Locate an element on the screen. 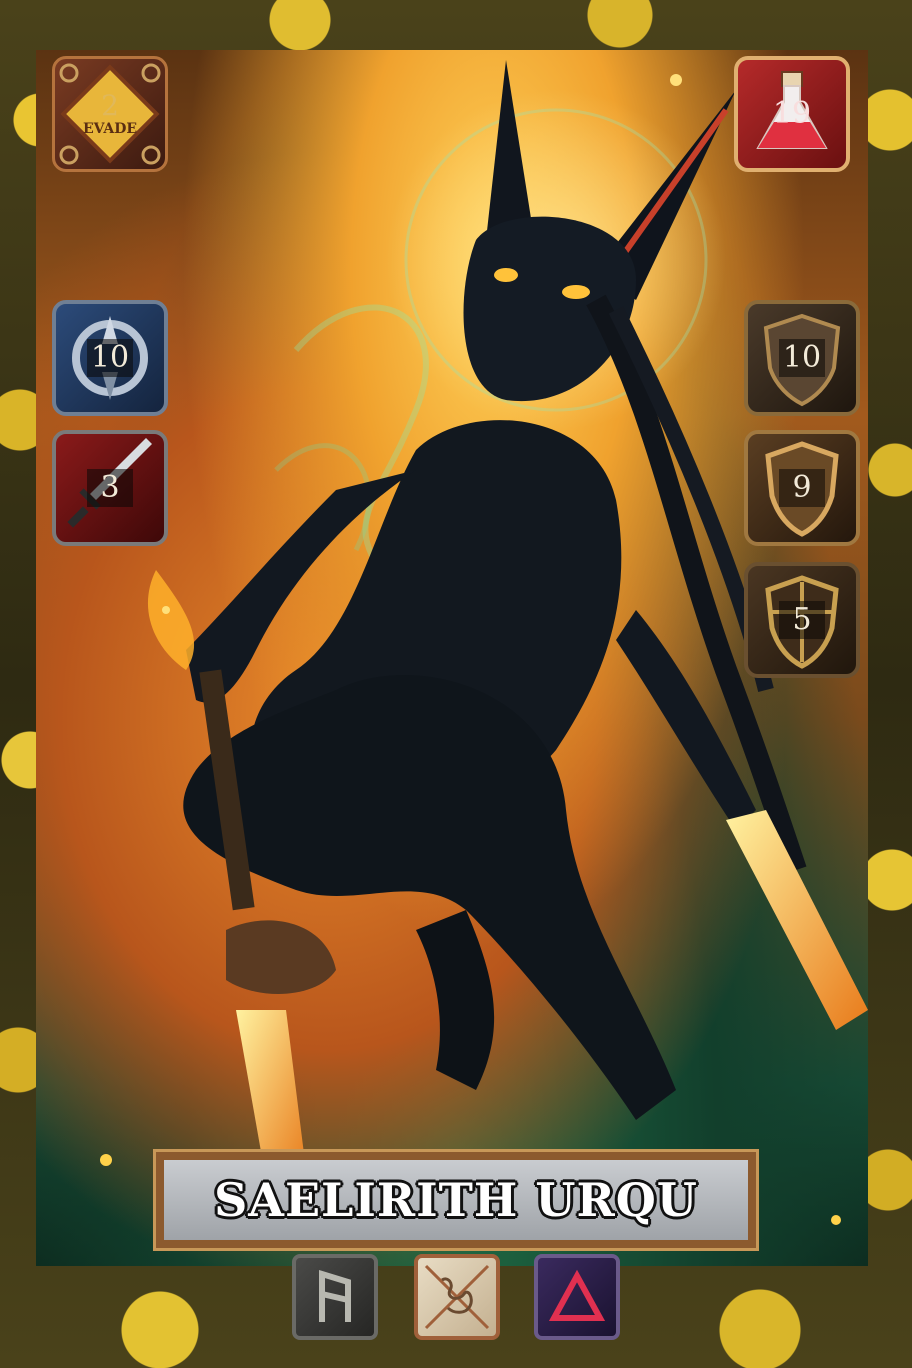 This screenshot has width=912, height=1368. evade-value: 2 is located at coordinates (110, 105).